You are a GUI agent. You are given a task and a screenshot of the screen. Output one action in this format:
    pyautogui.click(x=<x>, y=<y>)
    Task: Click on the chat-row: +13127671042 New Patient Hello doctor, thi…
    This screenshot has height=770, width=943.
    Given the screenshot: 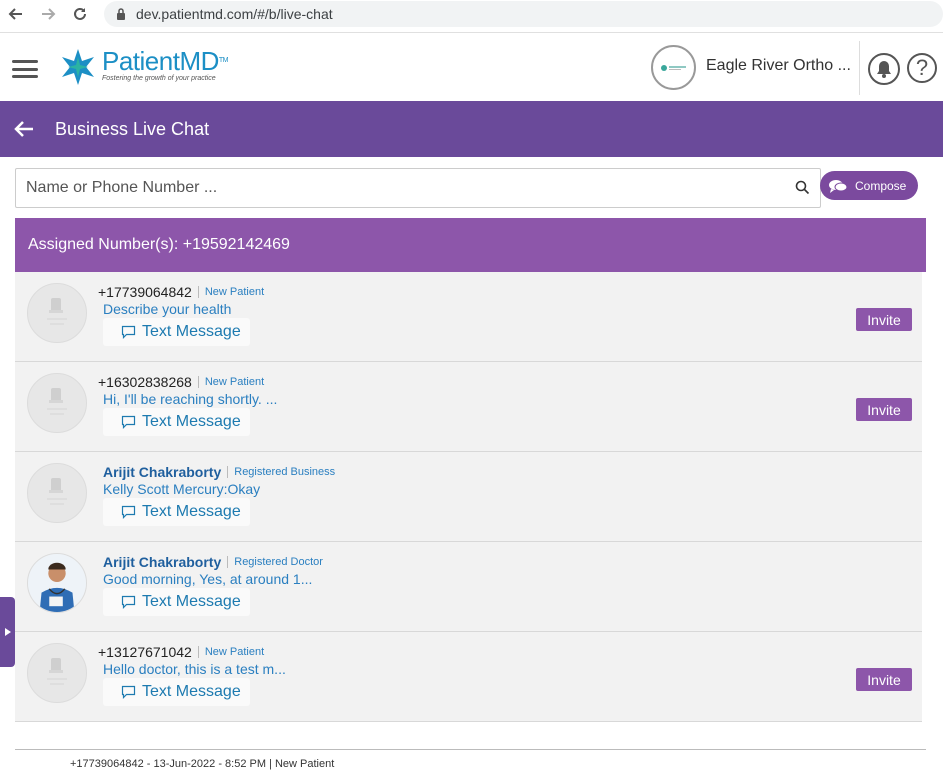 What is the action you would take?
    pyautogui.click(x=468, y=677)
    